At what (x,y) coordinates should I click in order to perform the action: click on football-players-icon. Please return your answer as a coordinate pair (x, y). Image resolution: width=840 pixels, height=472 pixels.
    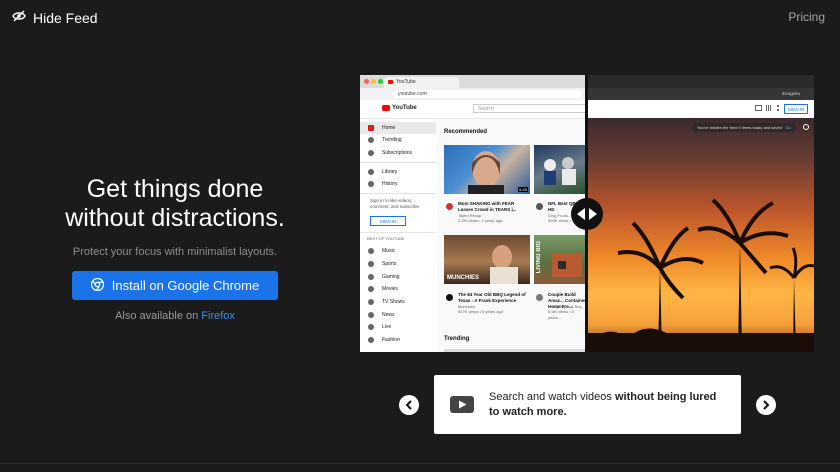
    Looking at the image, I should click on (560, 171).